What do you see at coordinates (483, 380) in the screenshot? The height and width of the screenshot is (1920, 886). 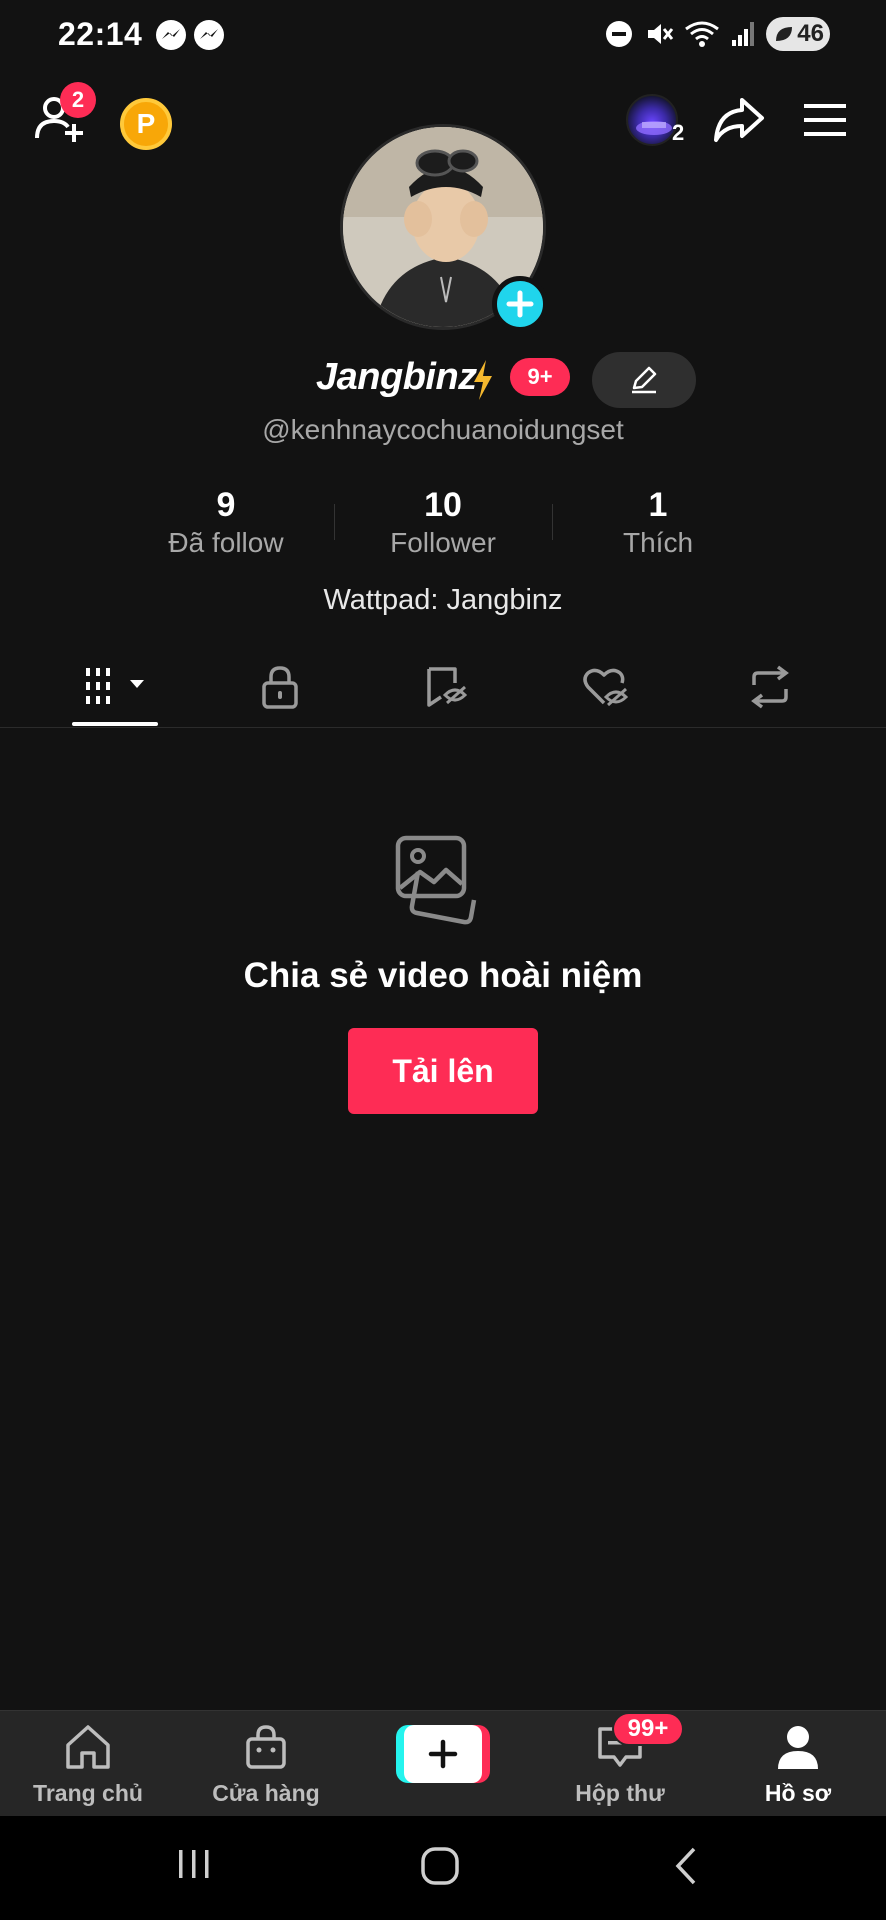 I see `lightning-icon` at bounding box center [483, 380].